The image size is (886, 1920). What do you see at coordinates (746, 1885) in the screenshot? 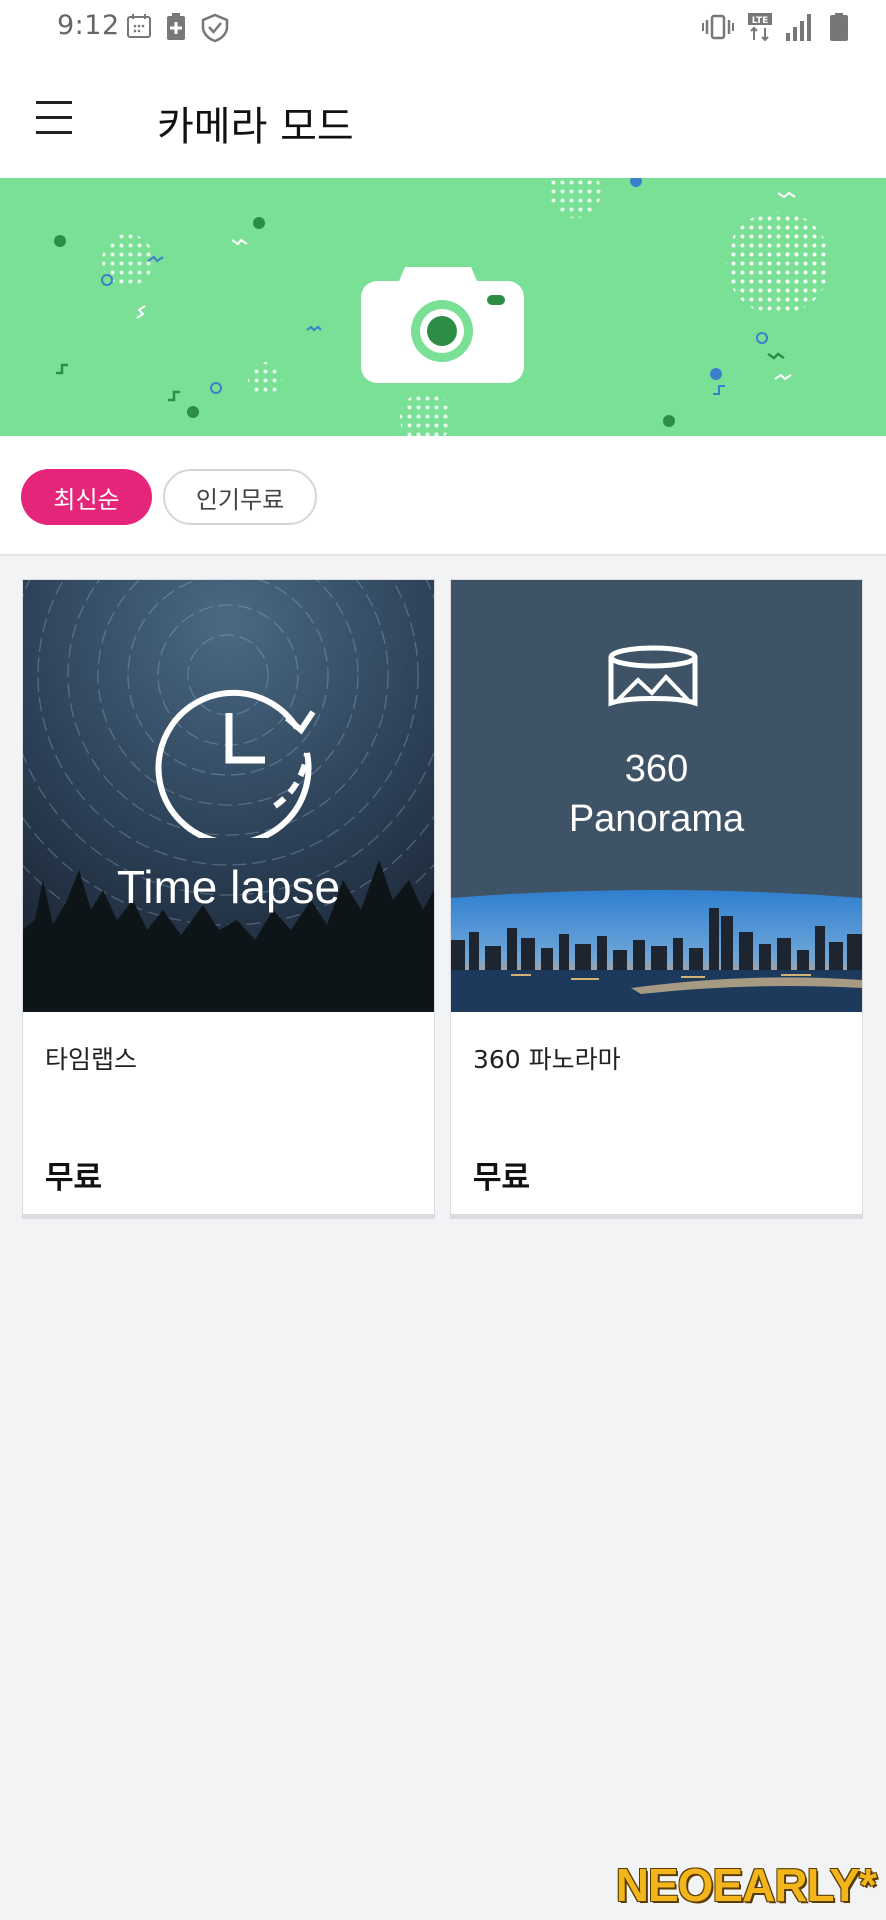
I see `watermark-logo: NEOEARLY*` at bounding box center [746, 1885].